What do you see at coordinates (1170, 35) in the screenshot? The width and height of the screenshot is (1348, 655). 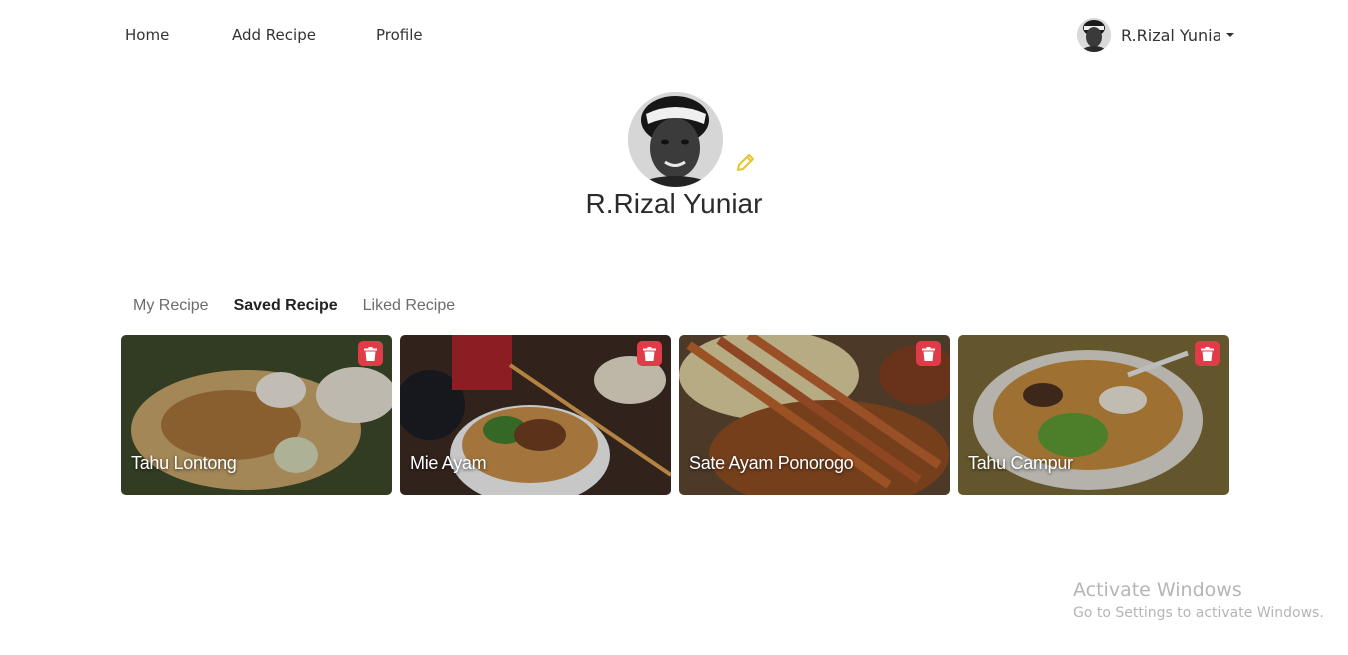 I see `user-menu-name: R.Rizal Yuniar` at bounding box center [1170, 35].